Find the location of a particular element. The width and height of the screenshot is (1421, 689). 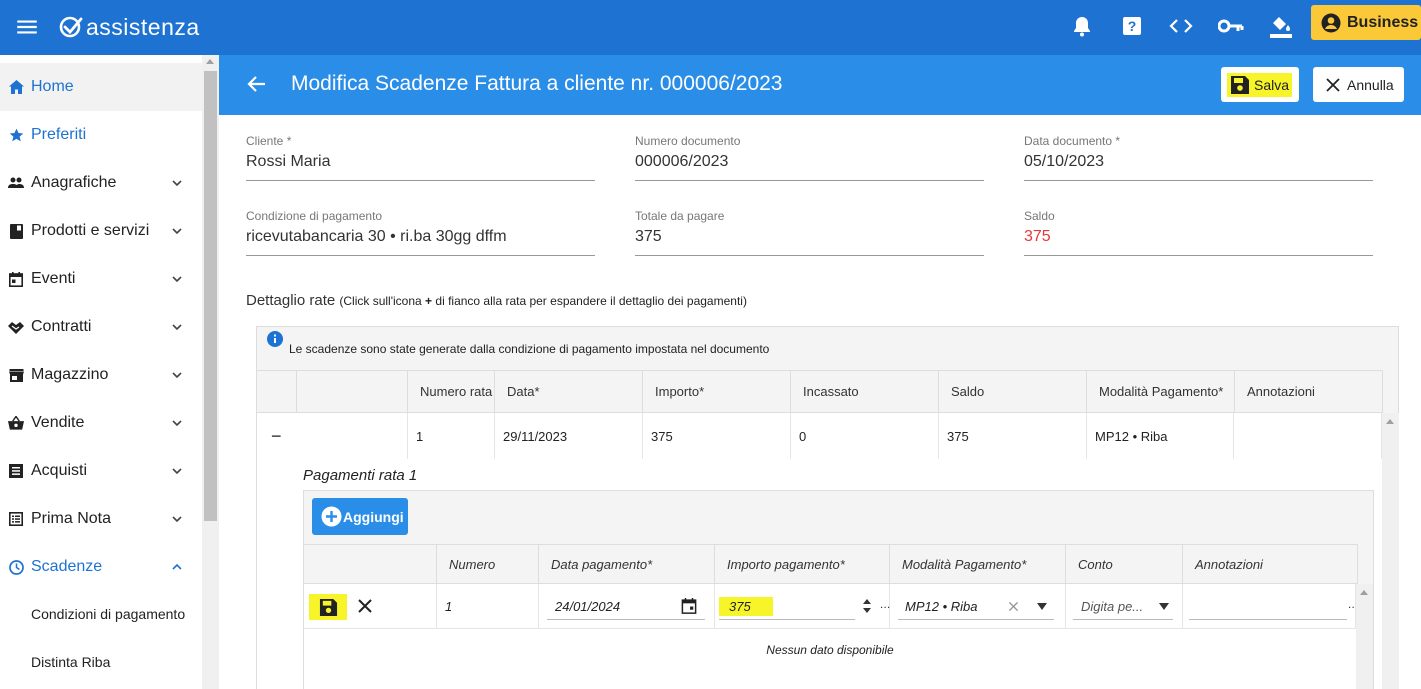

field-label: Saldo is located at coordinates (1039, 216).